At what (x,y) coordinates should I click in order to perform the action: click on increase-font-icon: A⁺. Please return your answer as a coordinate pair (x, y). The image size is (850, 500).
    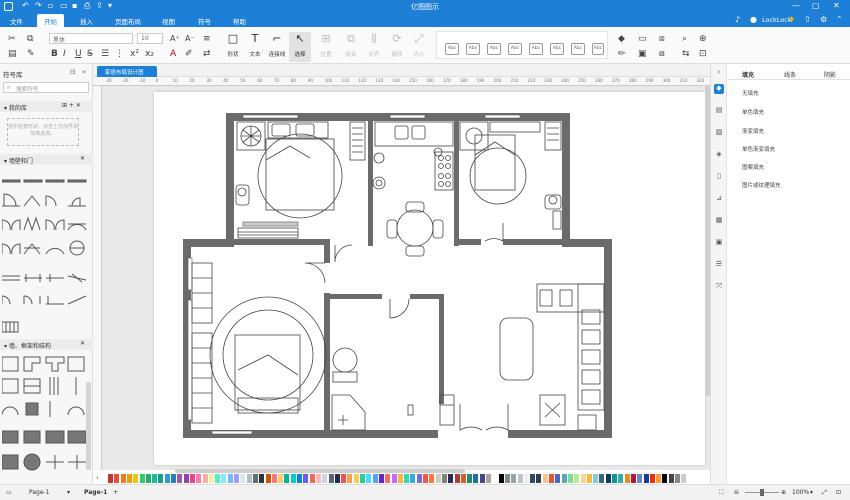
    Looking at the image, I should click on (175, 39).